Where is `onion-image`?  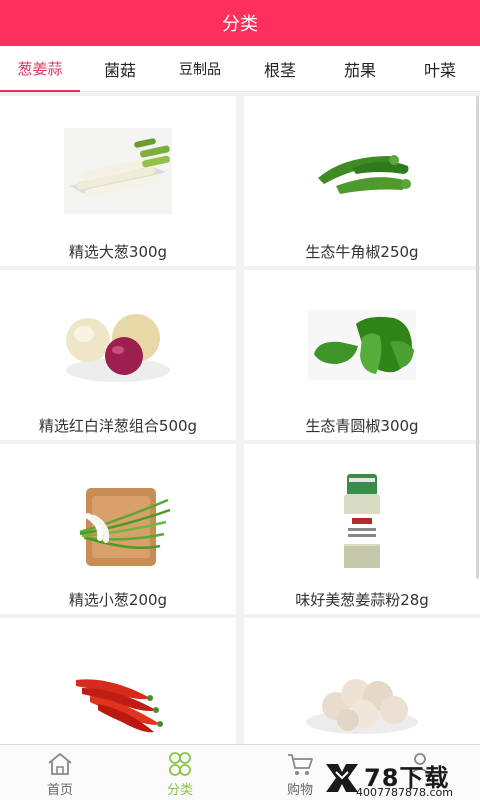 onion-image is located at coordinates (118, 348).